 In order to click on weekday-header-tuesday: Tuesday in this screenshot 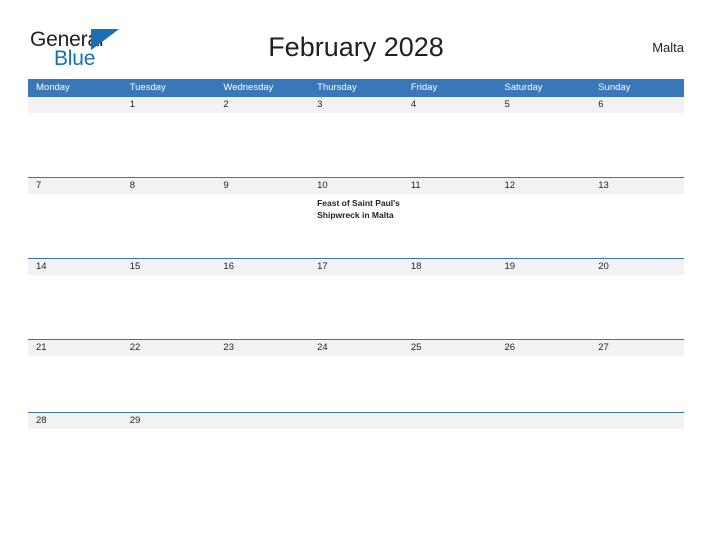, I will do `click(147, 87)`.